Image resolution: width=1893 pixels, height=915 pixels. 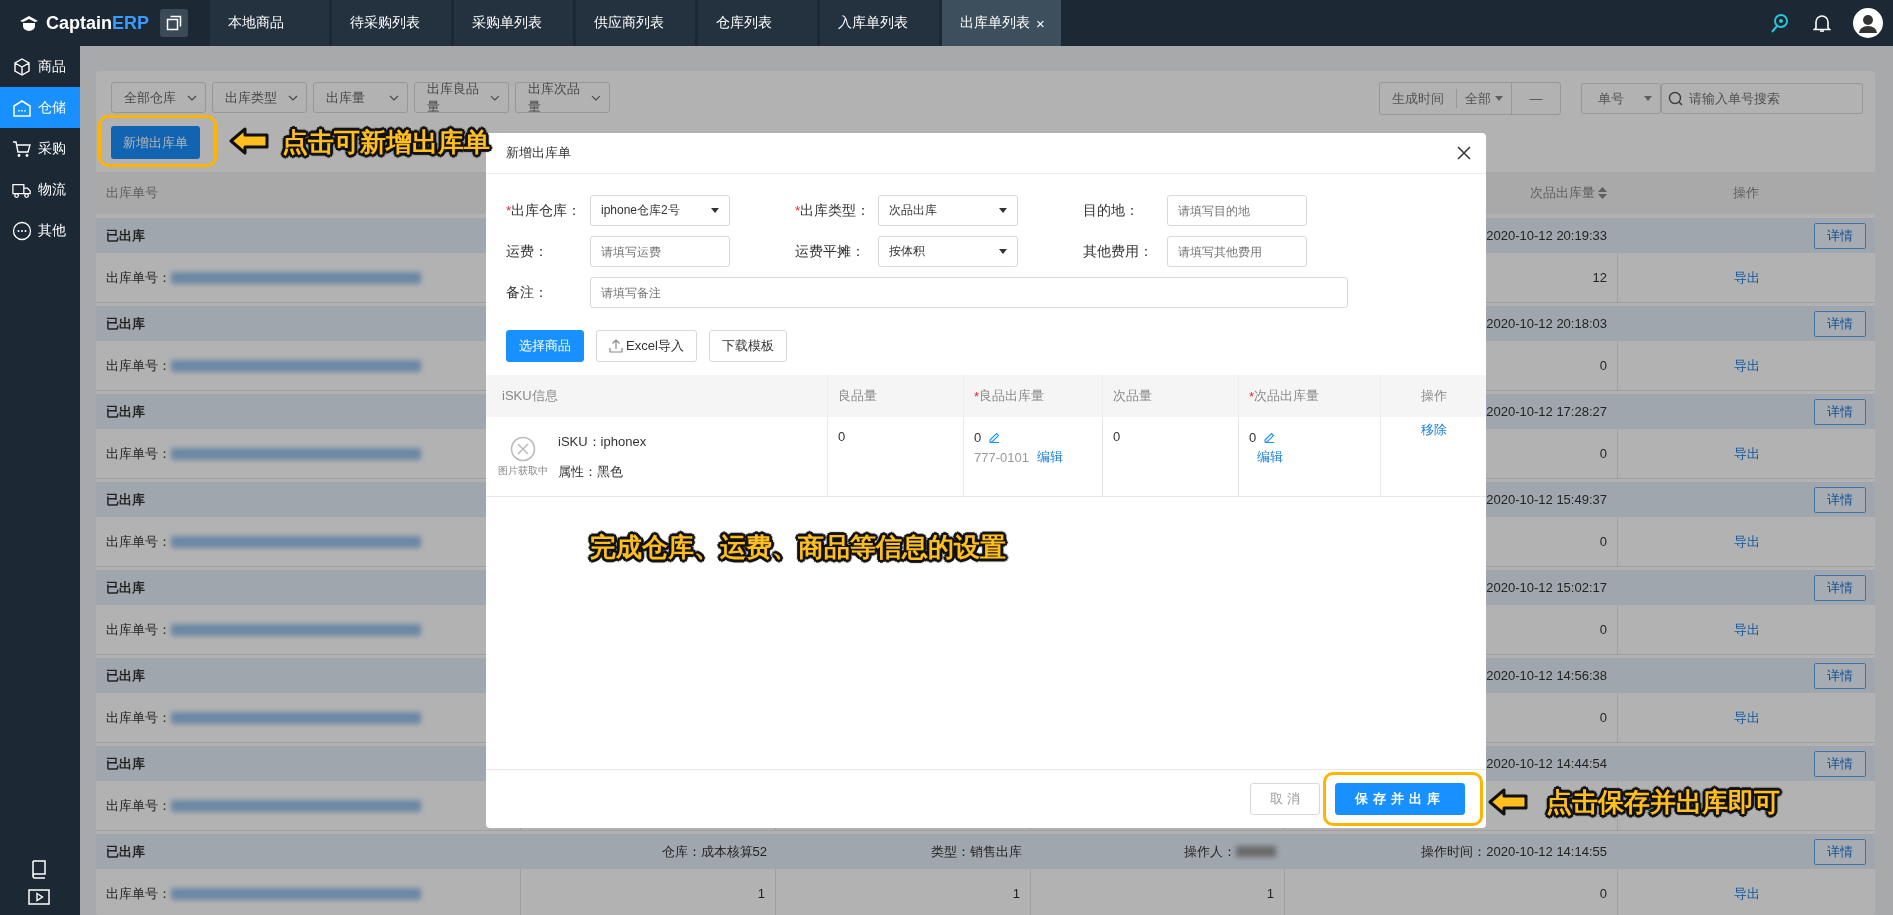 I want to click on save-and-ship-button: 保存并出库, so click(x=1400, y=799).